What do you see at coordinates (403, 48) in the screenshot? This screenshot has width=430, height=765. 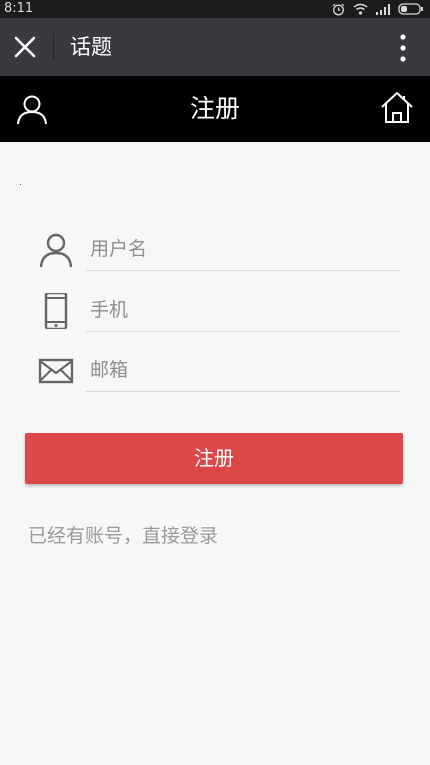 I see `more-vertical-icon` at bounding box center [403, 48].